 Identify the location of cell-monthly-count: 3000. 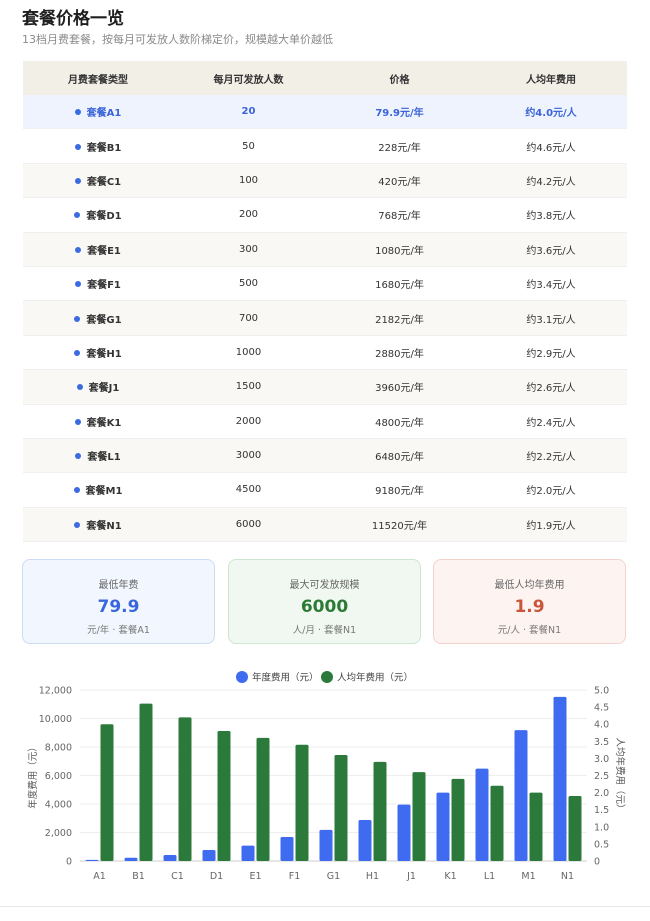
(248, 456).